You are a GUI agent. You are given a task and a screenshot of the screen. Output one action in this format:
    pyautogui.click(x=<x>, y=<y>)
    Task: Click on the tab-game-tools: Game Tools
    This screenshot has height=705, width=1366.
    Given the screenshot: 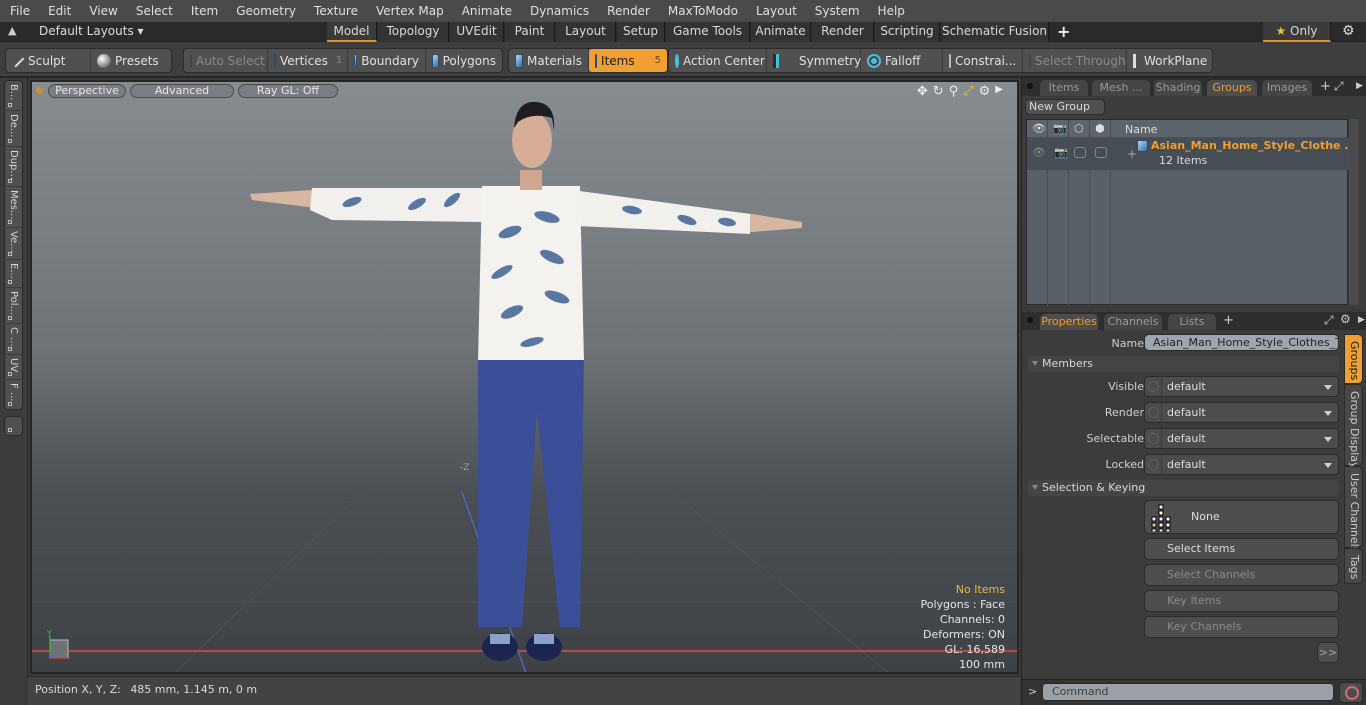 What is the action you would take?
    pyautogui.click(x=708, y=32)
    